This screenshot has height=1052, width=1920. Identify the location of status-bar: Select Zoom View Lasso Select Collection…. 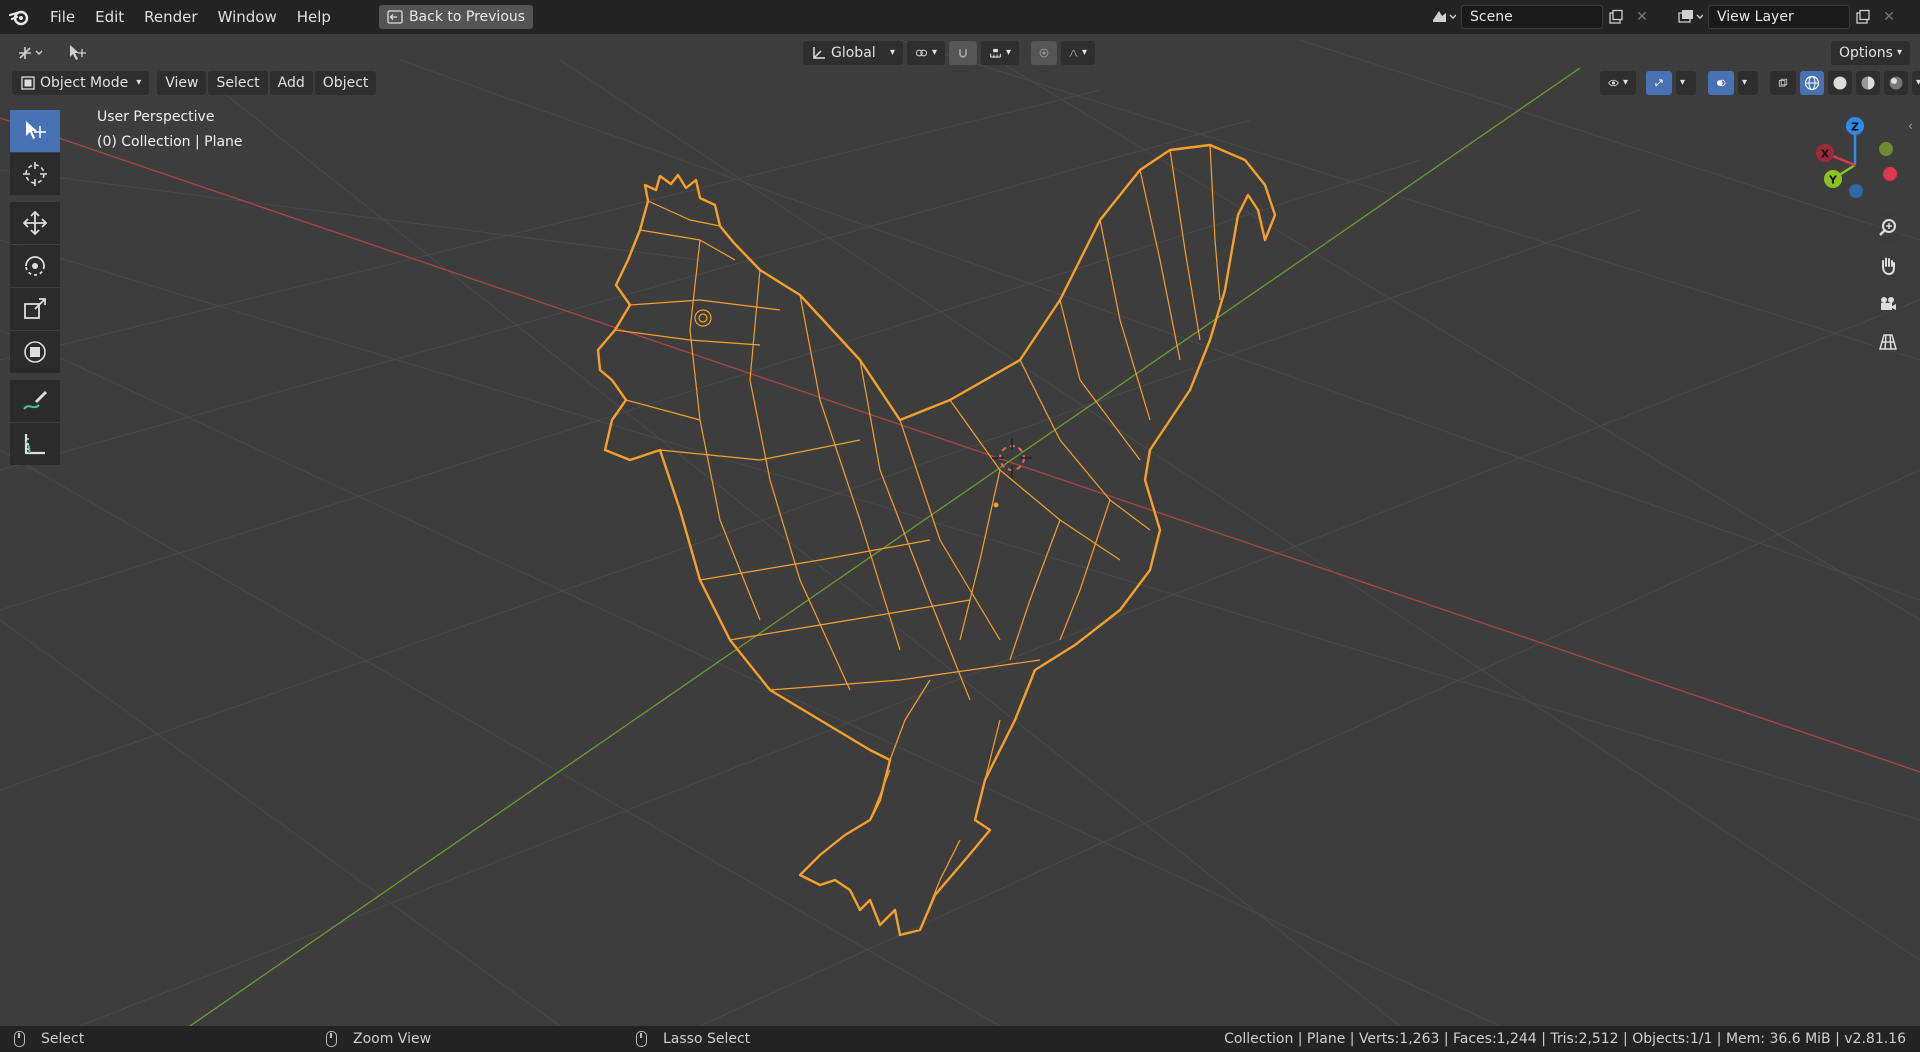
(960, 1039).